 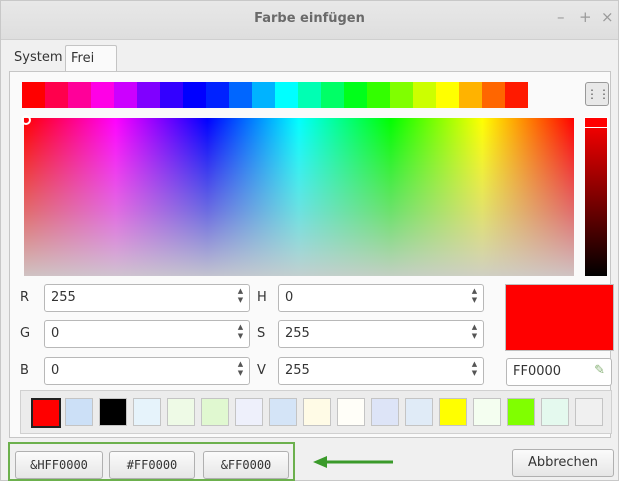 What do you see at coordinates (381, 298) in the screenshot?
I see `h-spinbox: 0 ▲ ▼` at bounding box center [381, 298].